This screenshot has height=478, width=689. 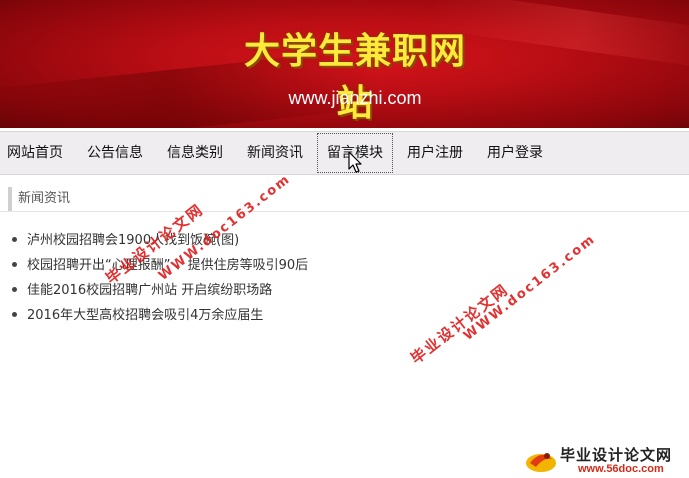 I want to click on nav-item-login: 用户登录, so click(x=515, y=153).